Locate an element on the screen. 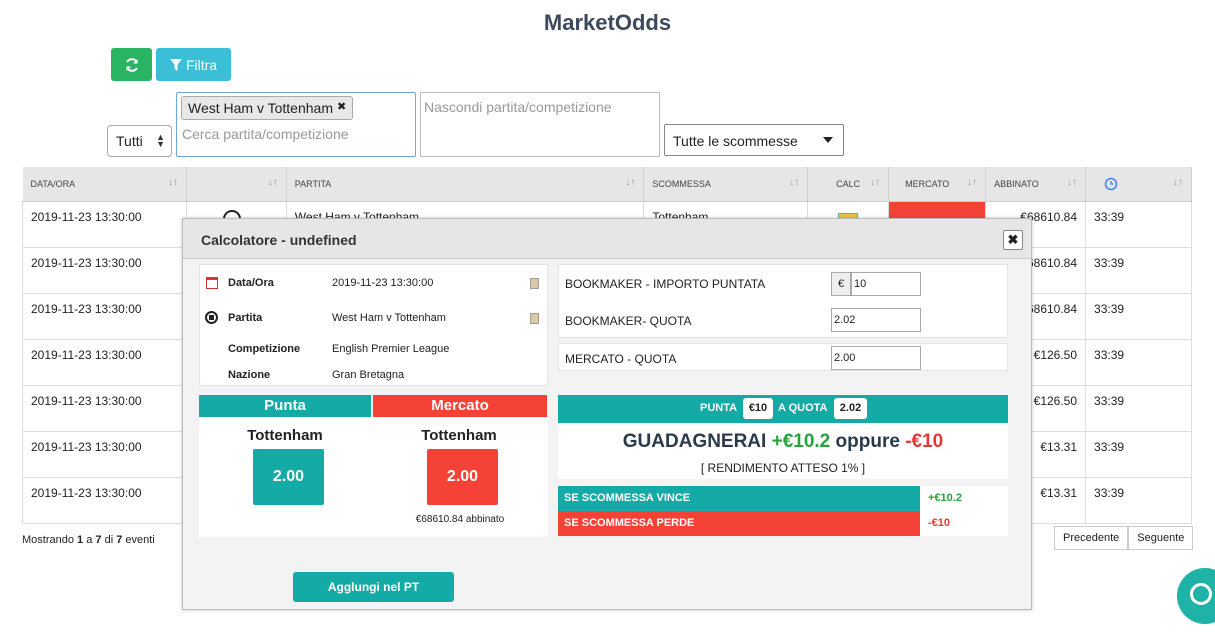 Image resolution: width=1215 pixels, height=640 pixels. country-value: Gran Bretagna is located at coordinates (368, 375).